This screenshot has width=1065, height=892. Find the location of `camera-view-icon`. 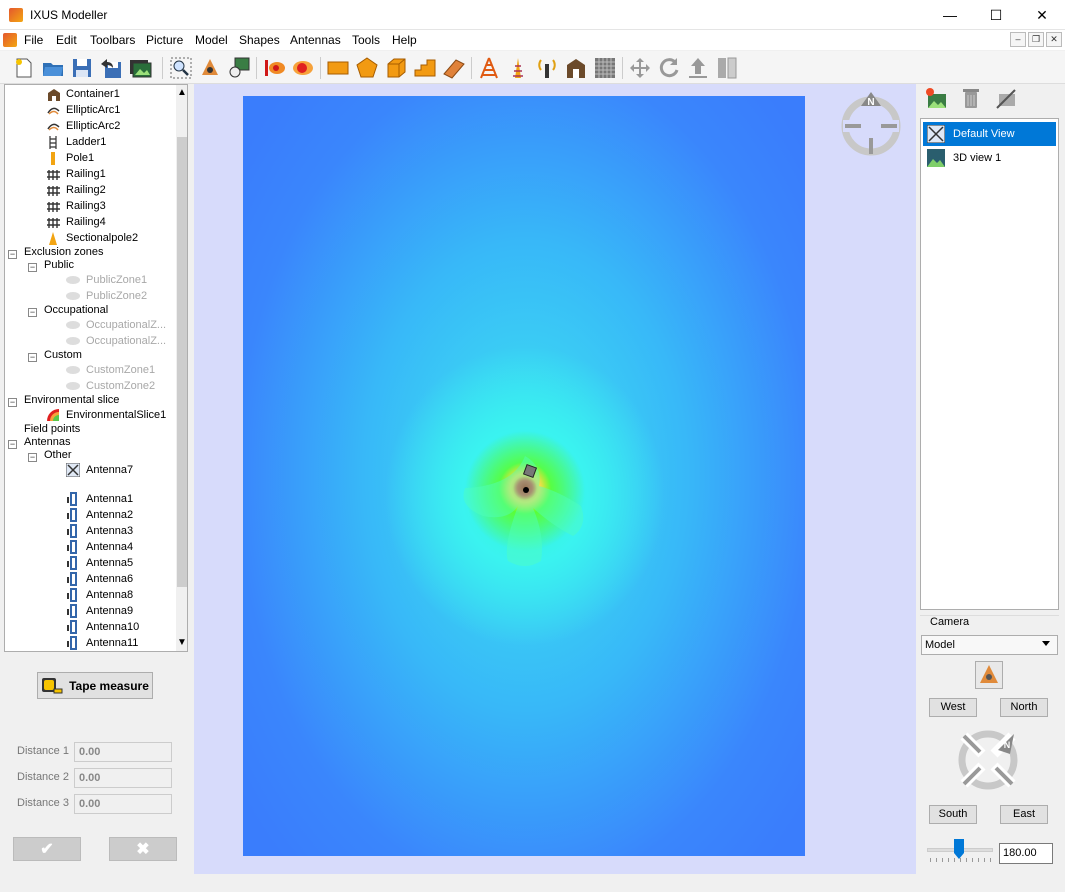

camera-view-icon is located at coordinates (210, 68).